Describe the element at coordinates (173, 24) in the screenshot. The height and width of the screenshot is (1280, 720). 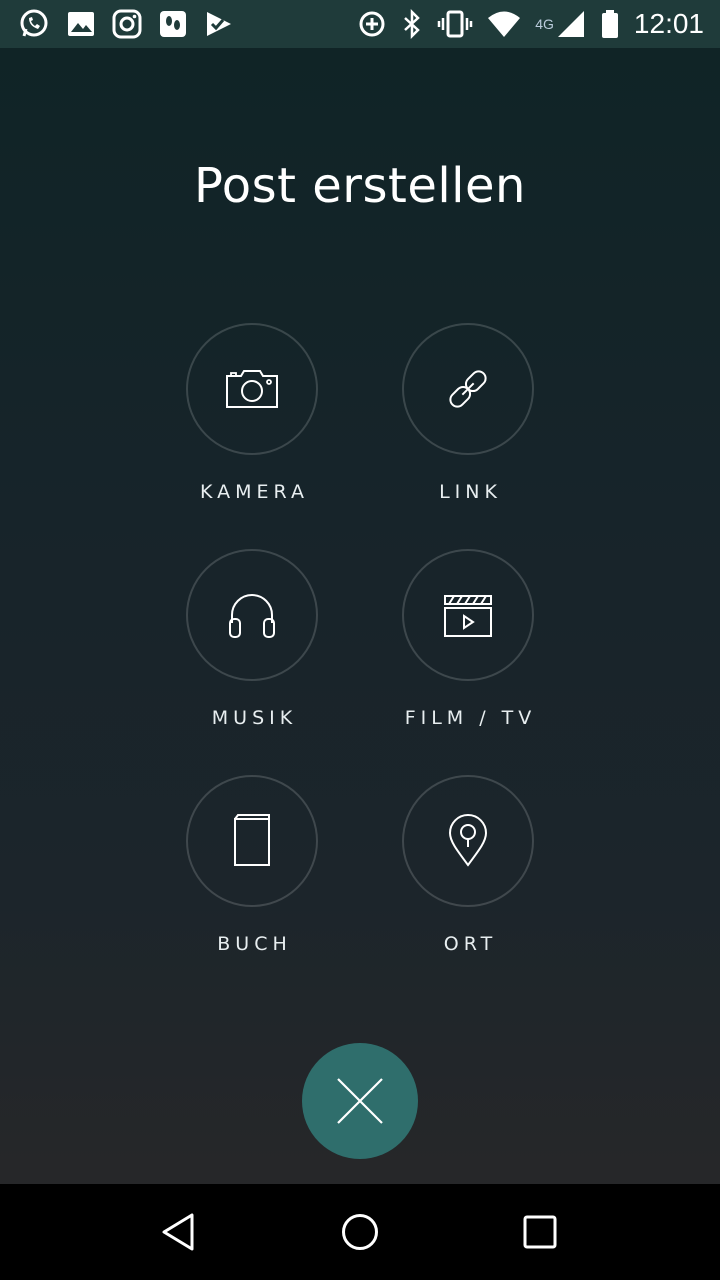
I see `foursquare-icon` at that location.